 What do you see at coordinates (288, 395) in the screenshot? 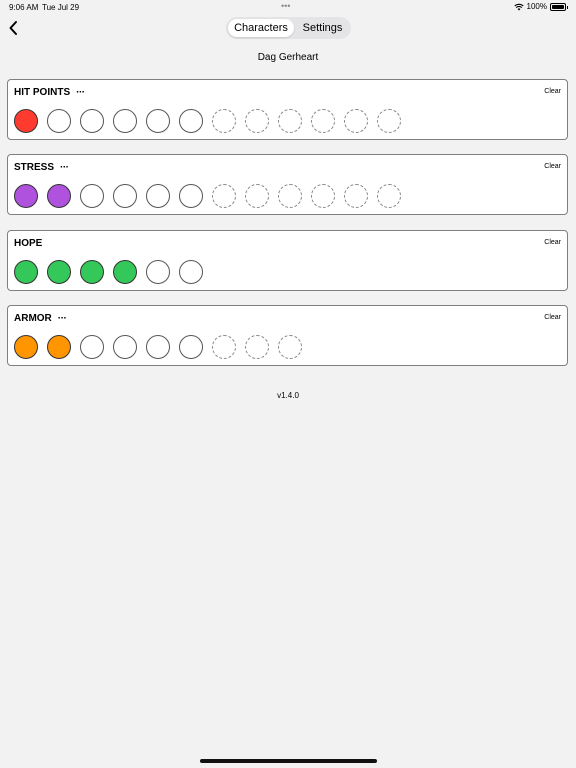
I see `version-label: v1.4.0` at bounding box center [288, 395].